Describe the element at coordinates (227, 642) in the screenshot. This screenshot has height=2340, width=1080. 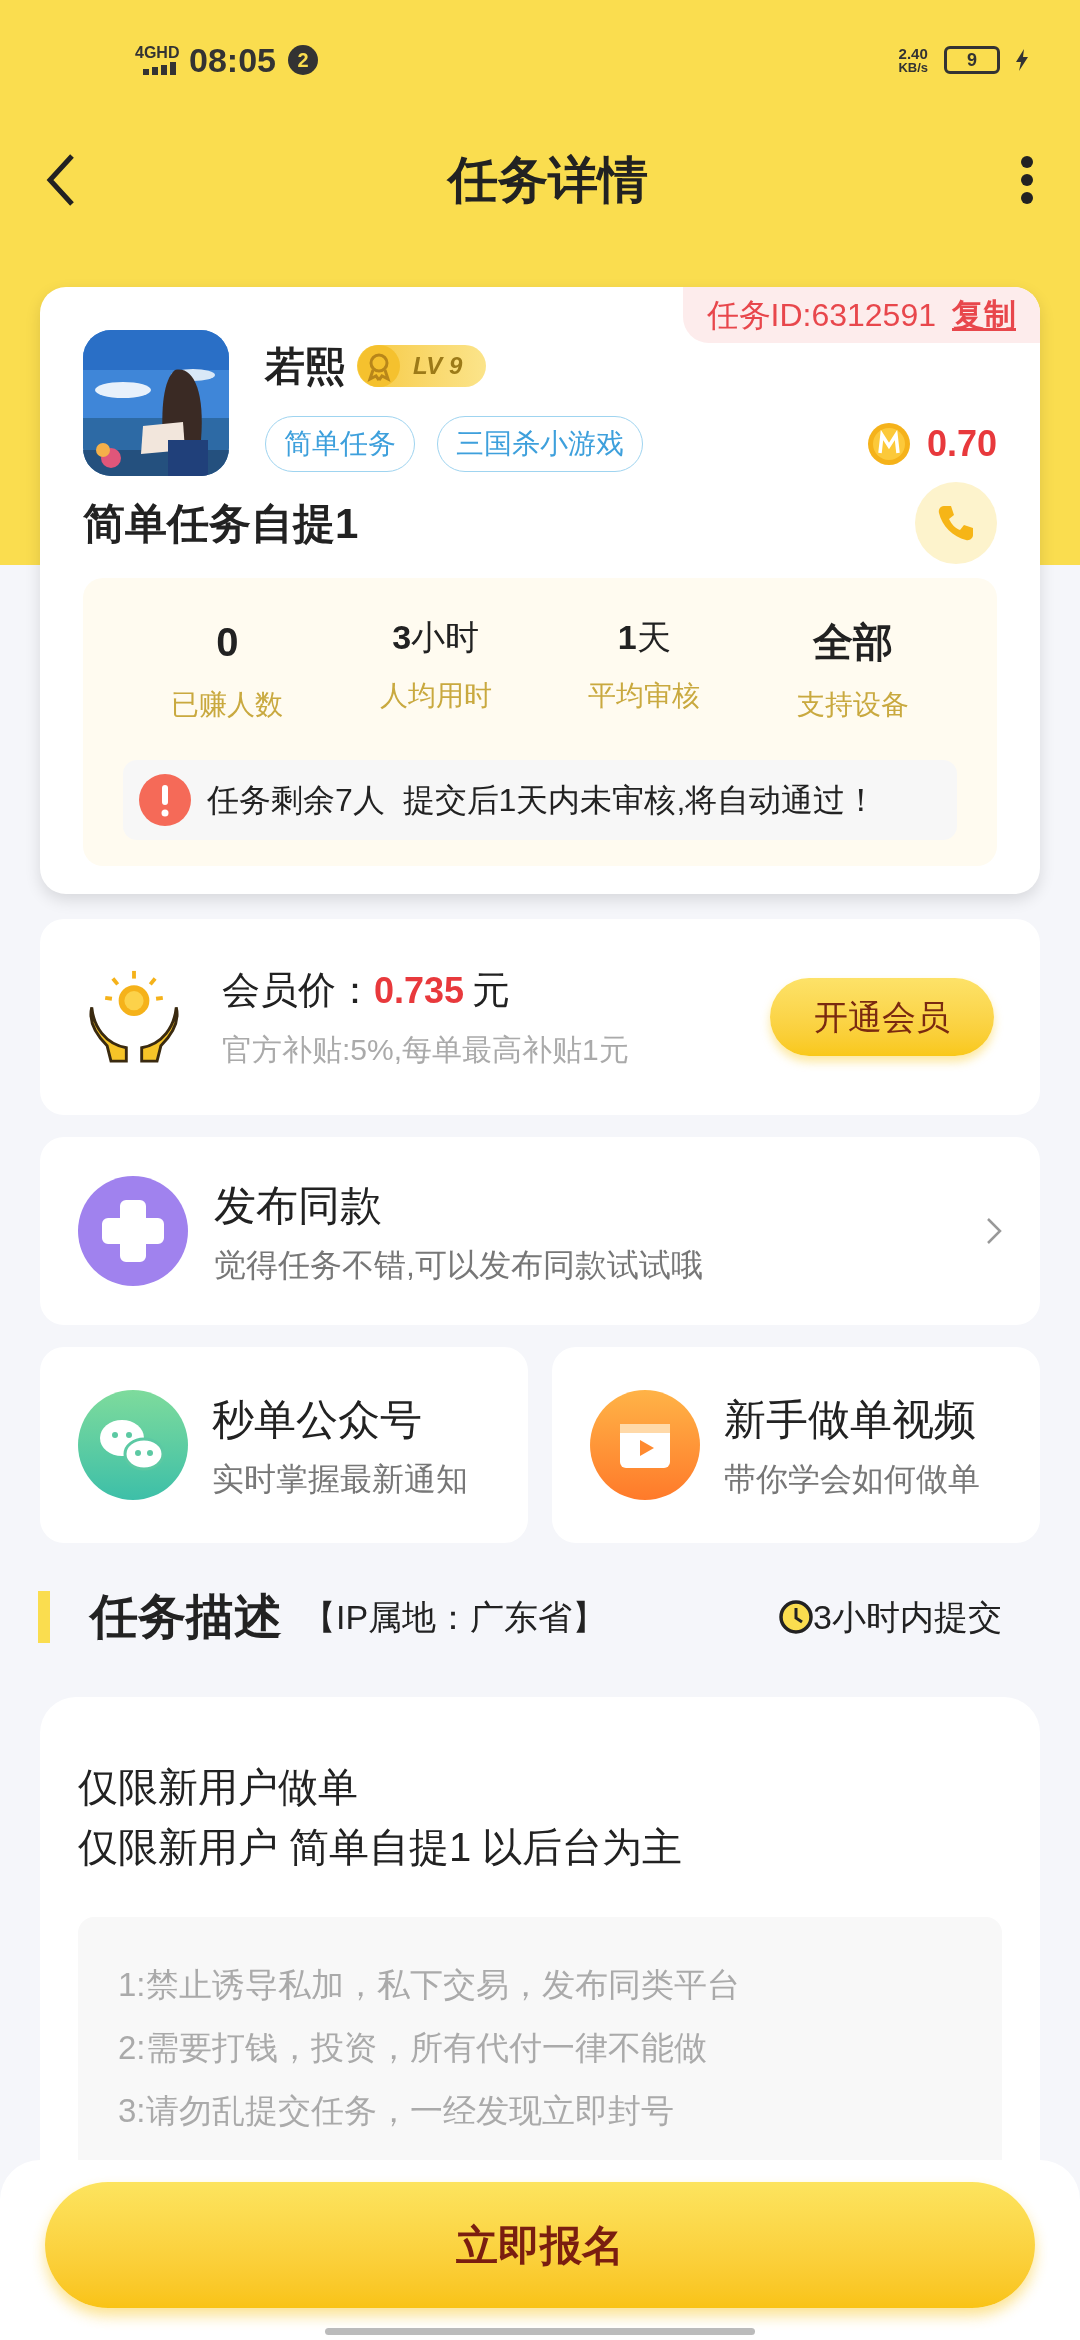
I see `stat-value: 0` at that location.